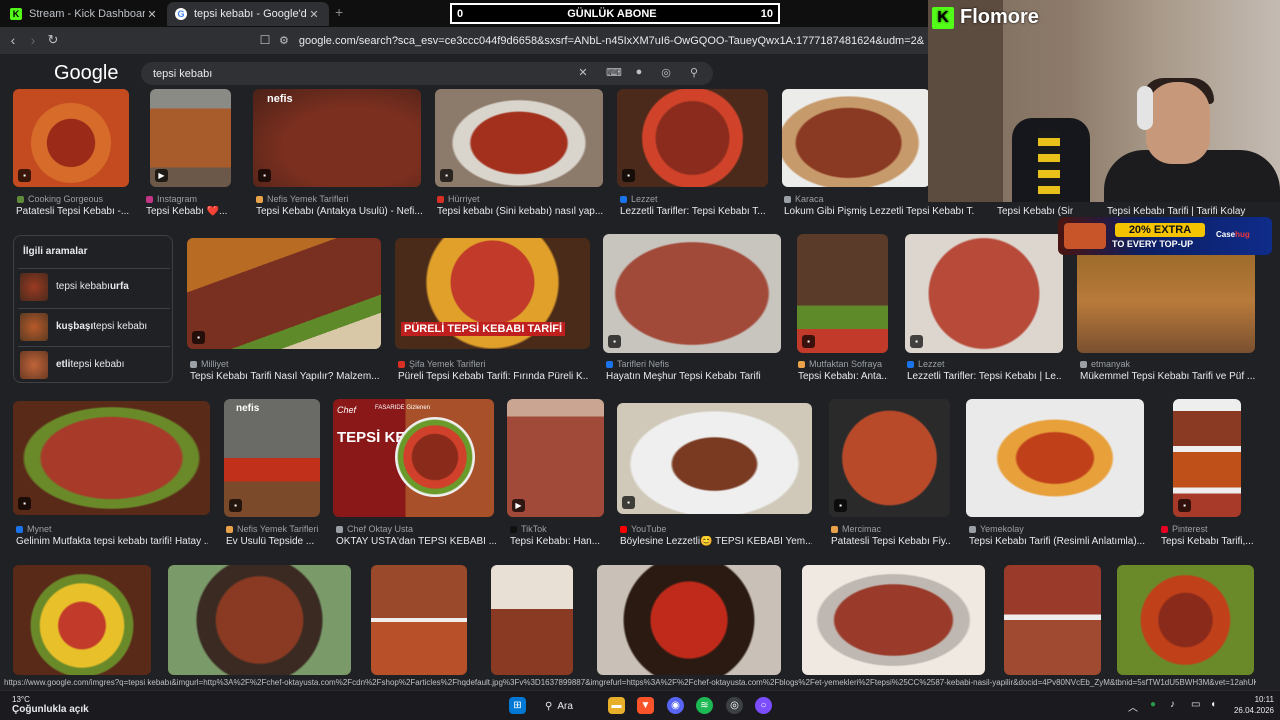 Image resolution: width=1280 pixels, height=720 pixels. I want to click on search-query: tepsi kebabı, so click(182, 74).